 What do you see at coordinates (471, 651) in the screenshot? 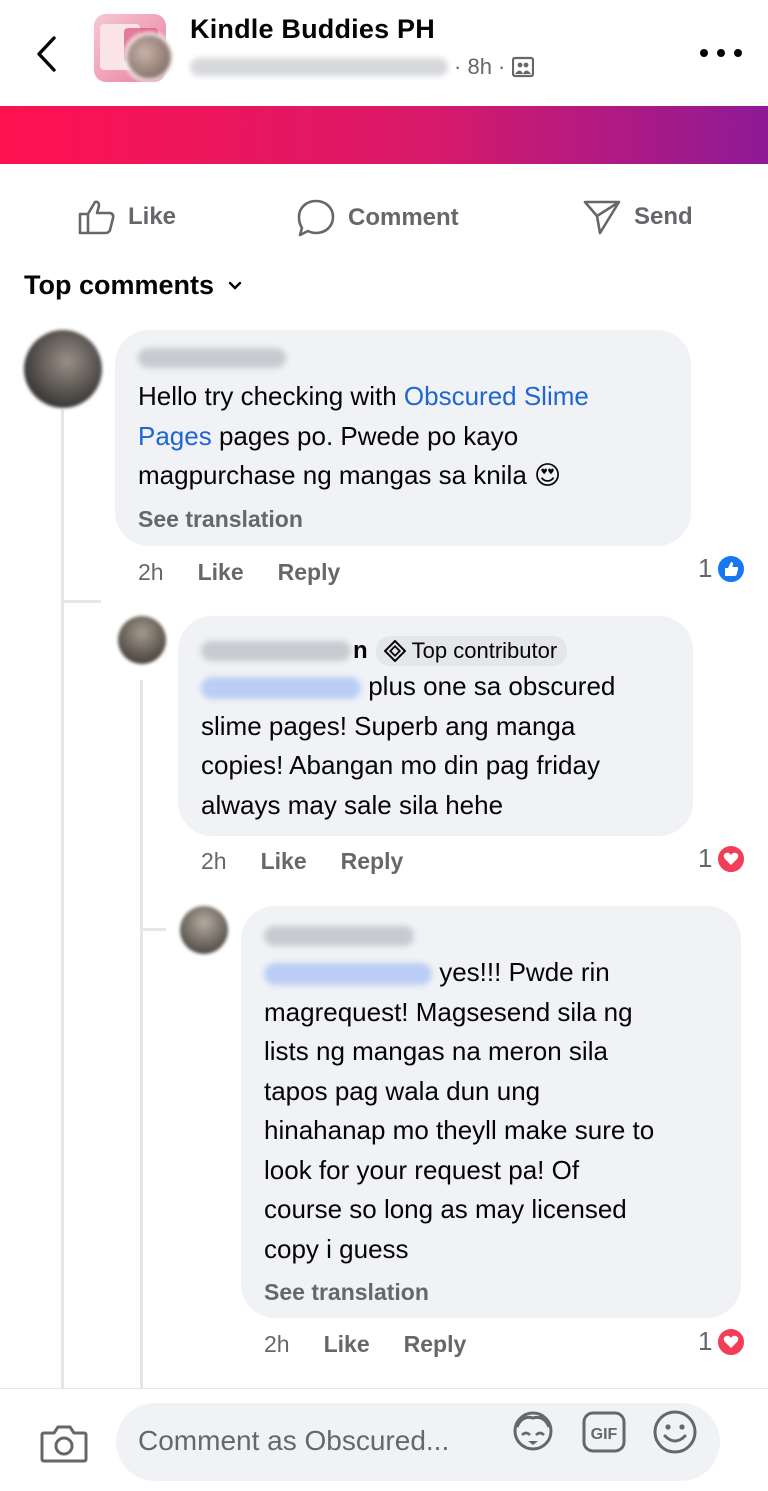
I see `top-contributor-badge: Top contributor` at bounding box center [471, 651].